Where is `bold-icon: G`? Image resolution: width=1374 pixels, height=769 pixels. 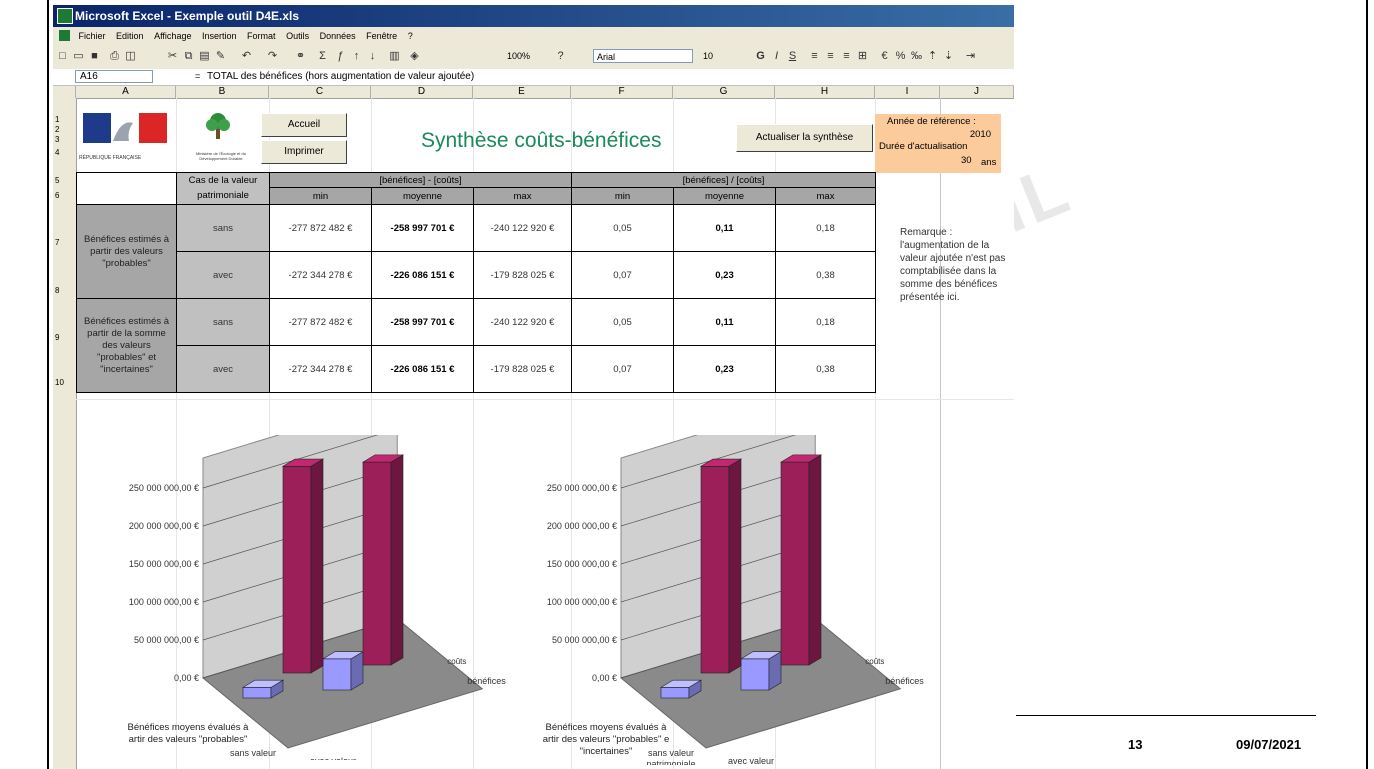 bold-icon: G is located at coordinates (760, 56).